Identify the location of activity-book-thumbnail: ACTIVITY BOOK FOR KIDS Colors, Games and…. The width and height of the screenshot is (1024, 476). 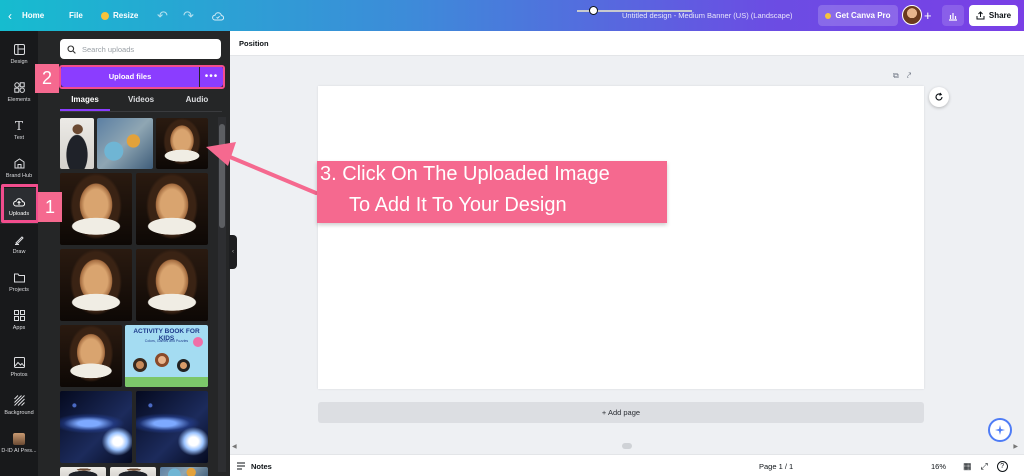
(166, 356).